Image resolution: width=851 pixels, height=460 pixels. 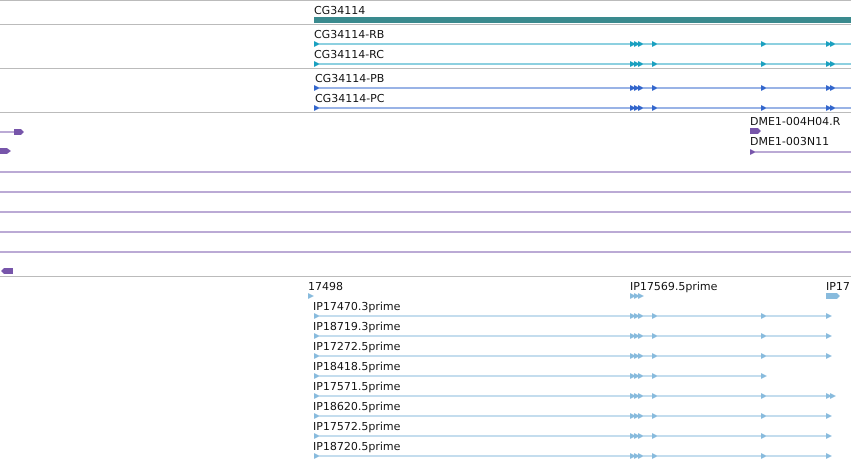 I want to click on feature-label: DME1-003N11, so click(x=790, y=141).